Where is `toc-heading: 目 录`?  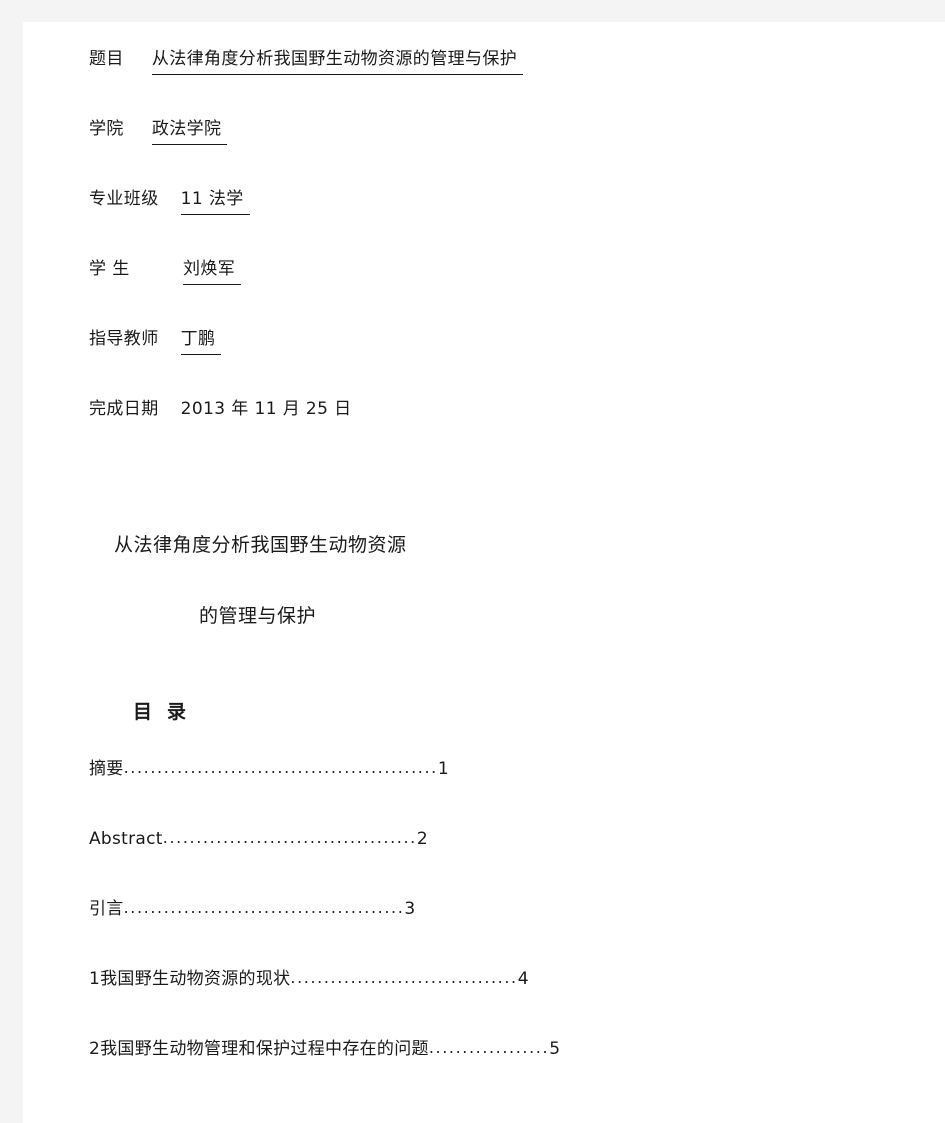
toc-heading: 目 录 is located at coordinates (311, 710).